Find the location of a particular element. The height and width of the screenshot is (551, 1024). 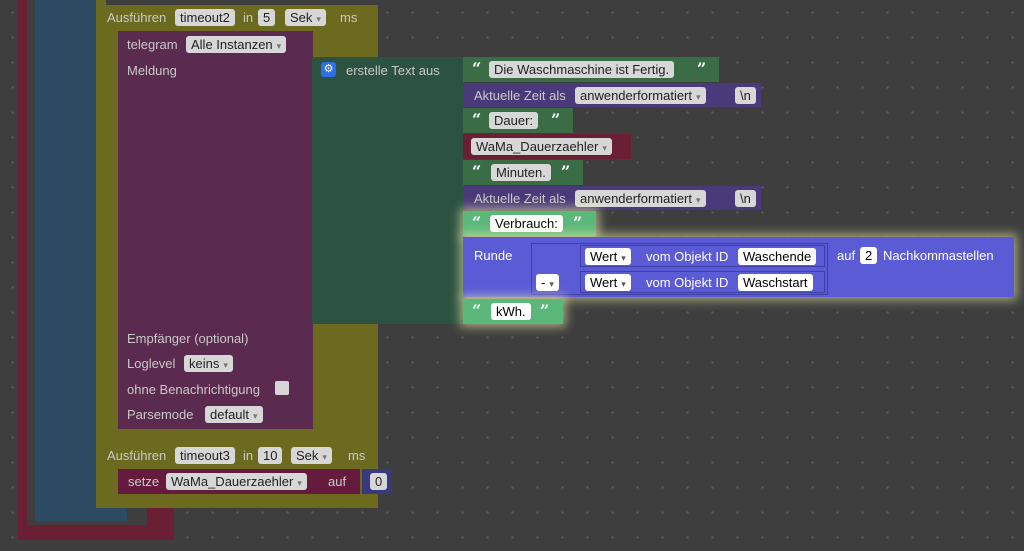

time-block-1: Aktuelle Zeit als anwenderformatiert ▾ \n is located at coordinates (612, 95).